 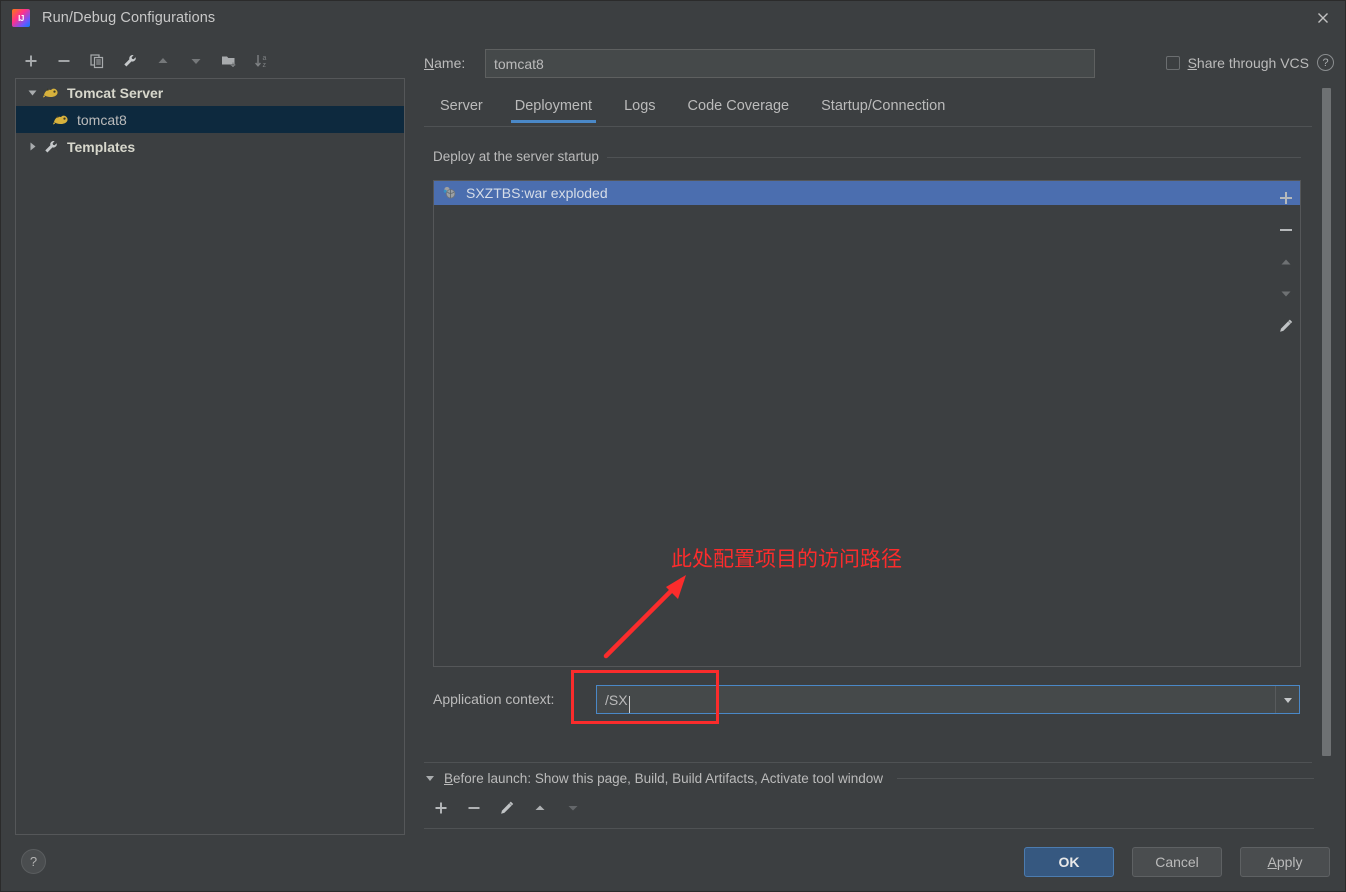 I want to click on deploy-group-label: Deploy at the server startup, so click(x=520, y=156).